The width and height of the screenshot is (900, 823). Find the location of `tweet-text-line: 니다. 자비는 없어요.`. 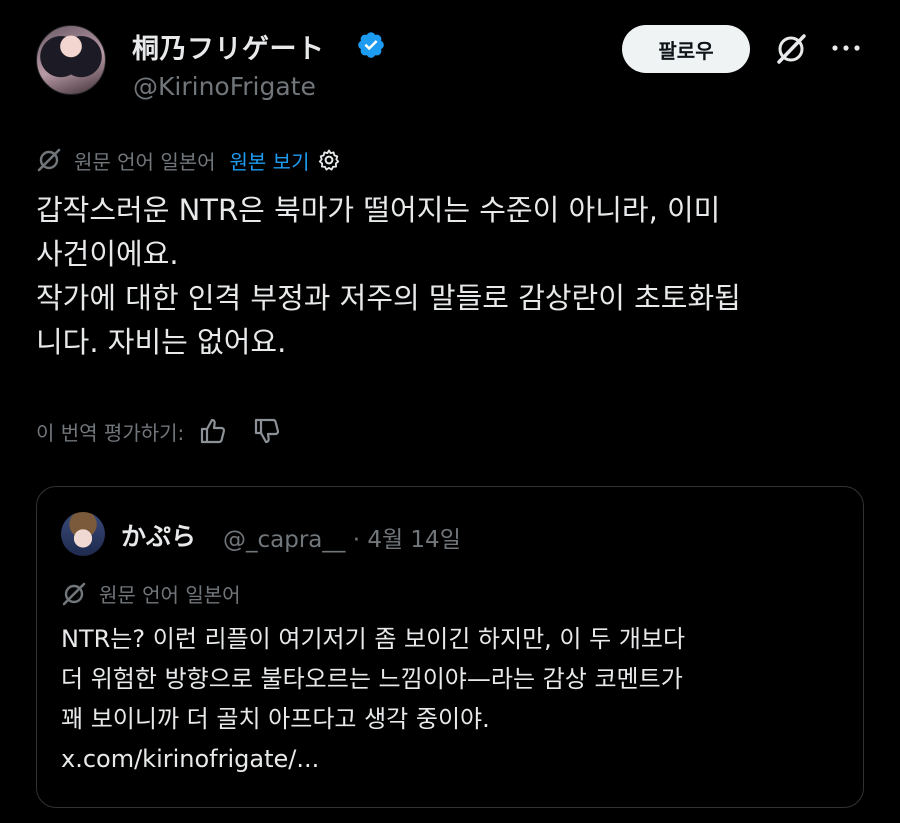

tweet-text-line: 니다. 자비는 없어요. is located at coordinates (161, 342).